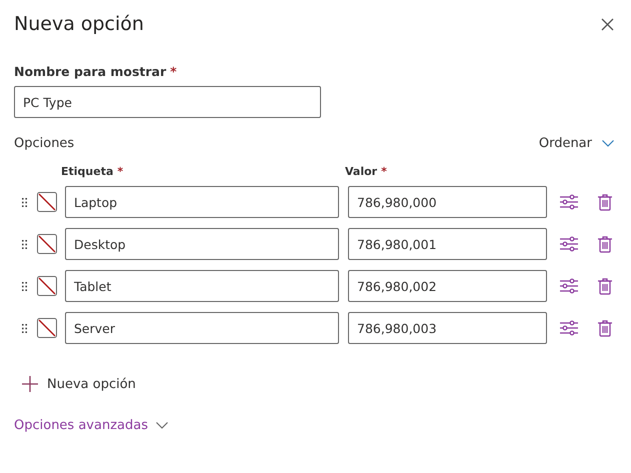 This screenshot has width=631, height=473. Describe the element at coordinates (202, 286) in the screenshot. I see `label-field: Tablet` at that location.